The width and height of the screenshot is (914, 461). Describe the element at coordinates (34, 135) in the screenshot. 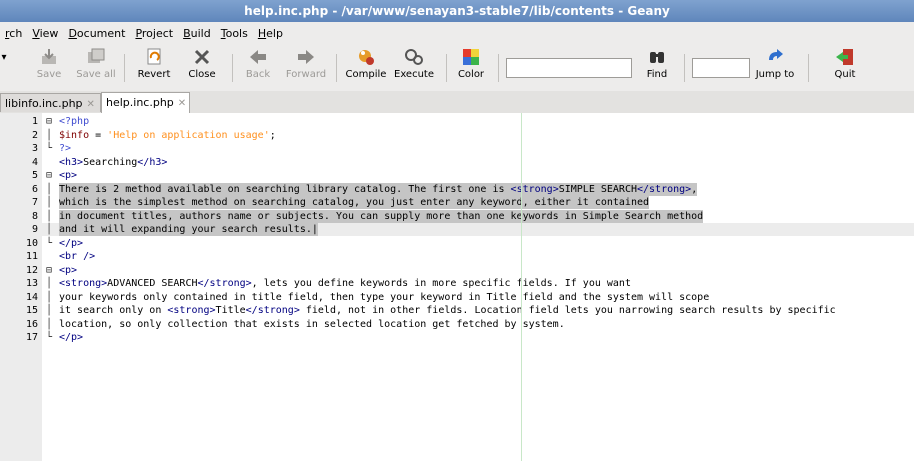

I see `line-number: 2` at that location.